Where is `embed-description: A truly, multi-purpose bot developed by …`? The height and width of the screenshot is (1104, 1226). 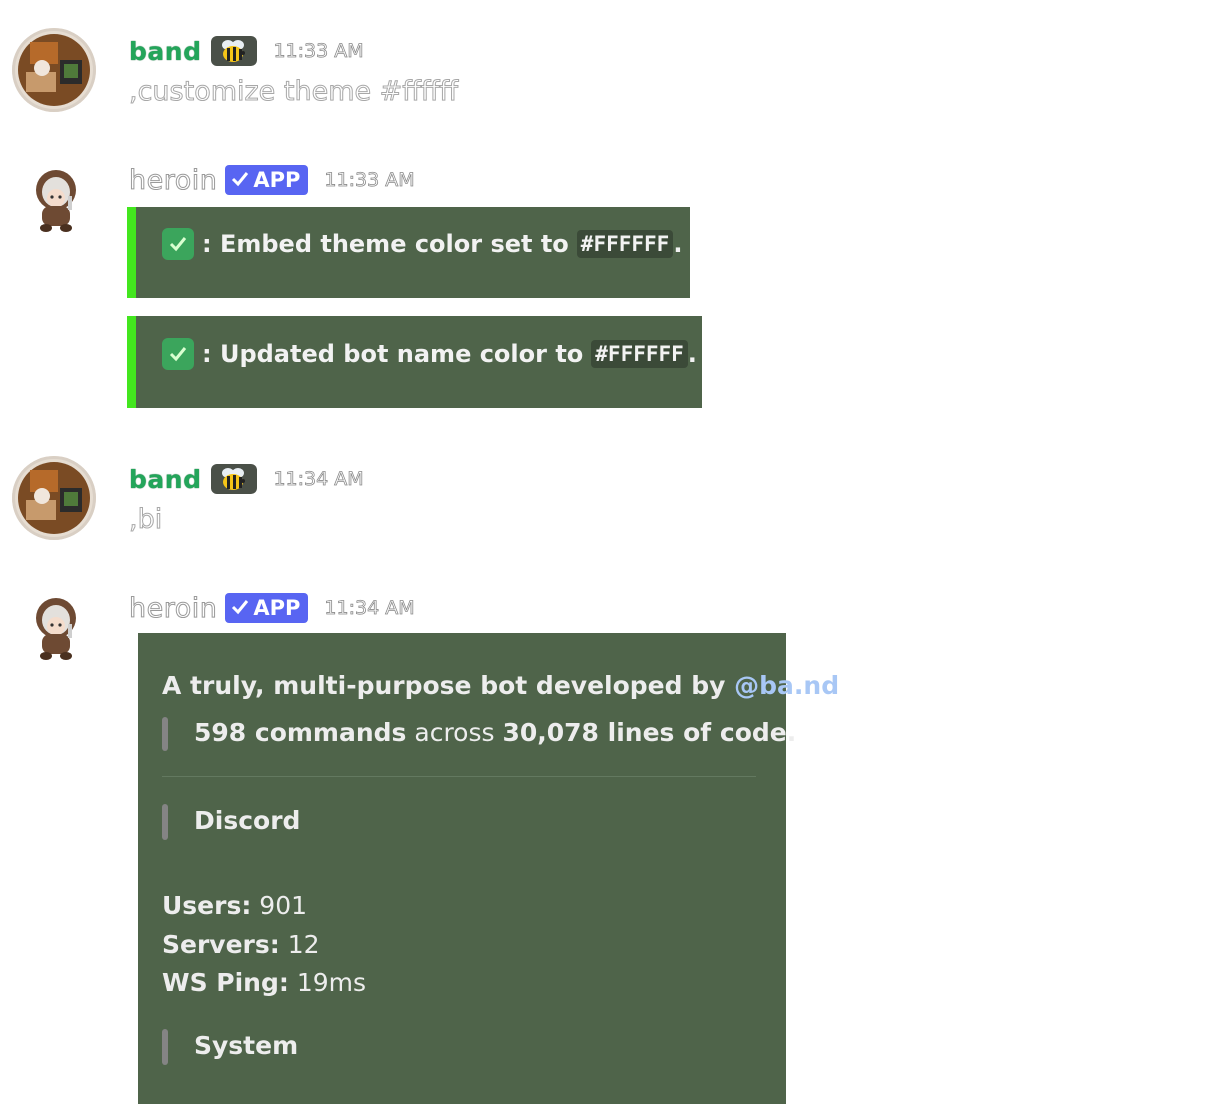 embed-description: A truly, multi-purpose bot developed by … is located at coordinates (500, 685).